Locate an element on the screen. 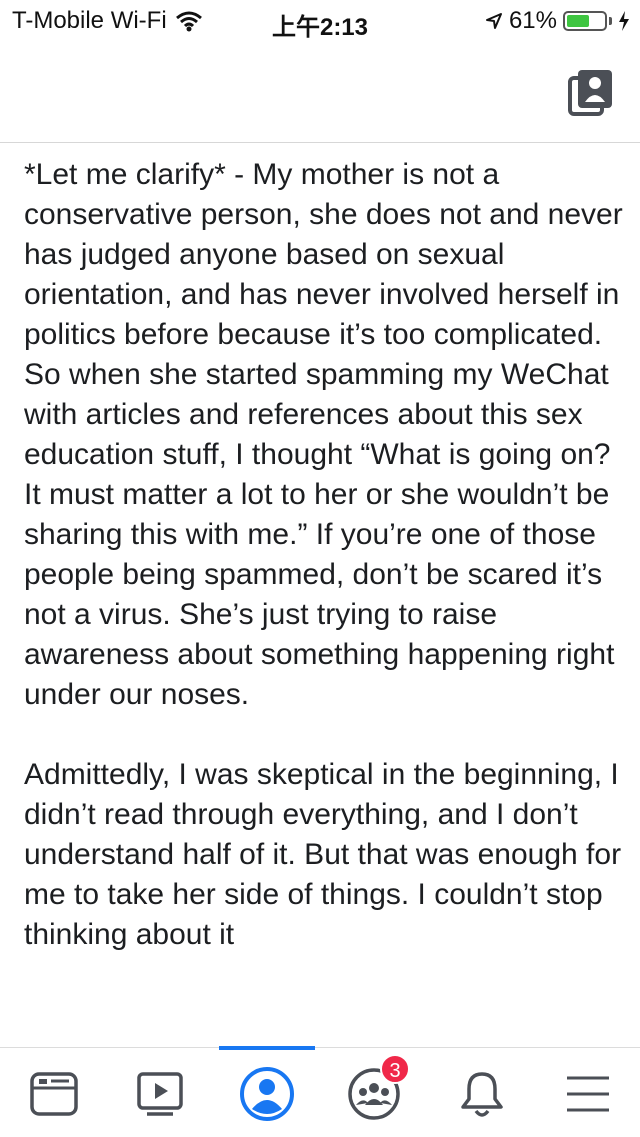 Image resolution: width=640 pixels, height=1137 pixels. tab-watch is located at coordinates (160, 1094).